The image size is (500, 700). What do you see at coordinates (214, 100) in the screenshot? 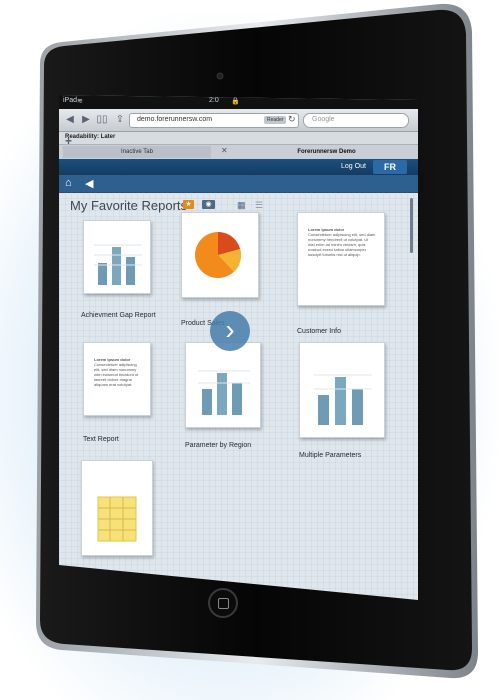
I see `status-clock: 2:0` at bounding box center [214, 100].